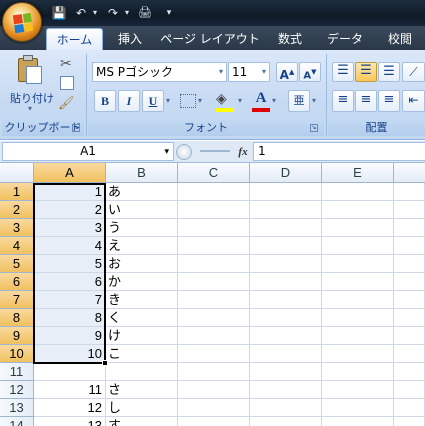 The image size is (425, 426). Describe the element at coordinates (17, 318) in the screenshot. I see `row-header: 8` at that location.